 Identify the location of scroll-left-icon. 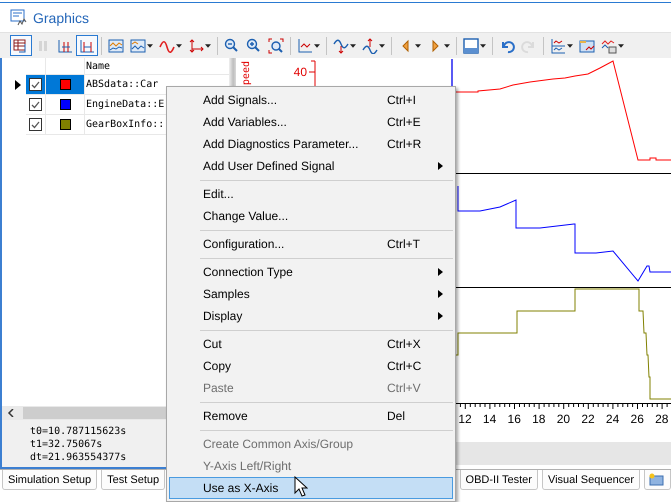
(11, 413).